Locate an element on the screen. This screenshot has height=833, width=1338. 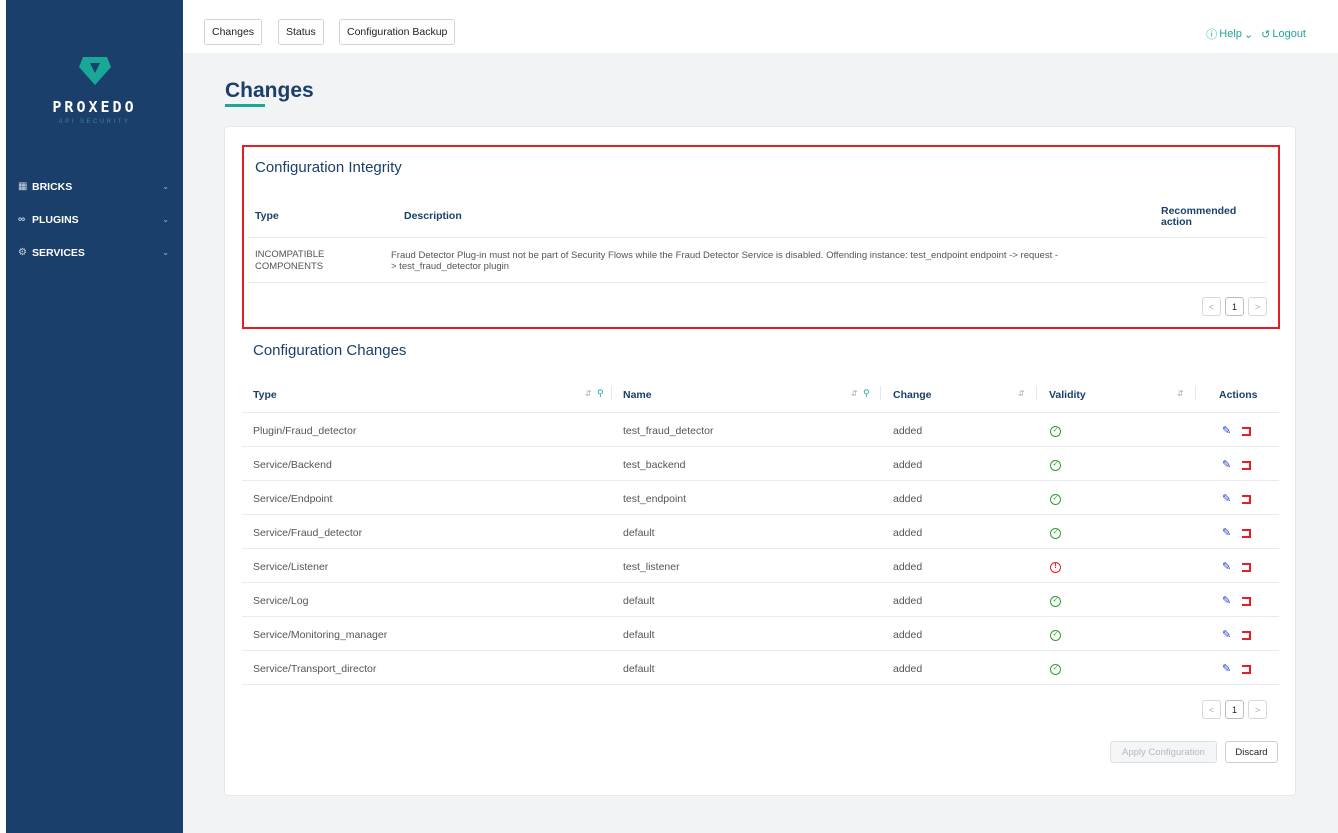
changes-col-change: Change is located at coordinates (912, 395).